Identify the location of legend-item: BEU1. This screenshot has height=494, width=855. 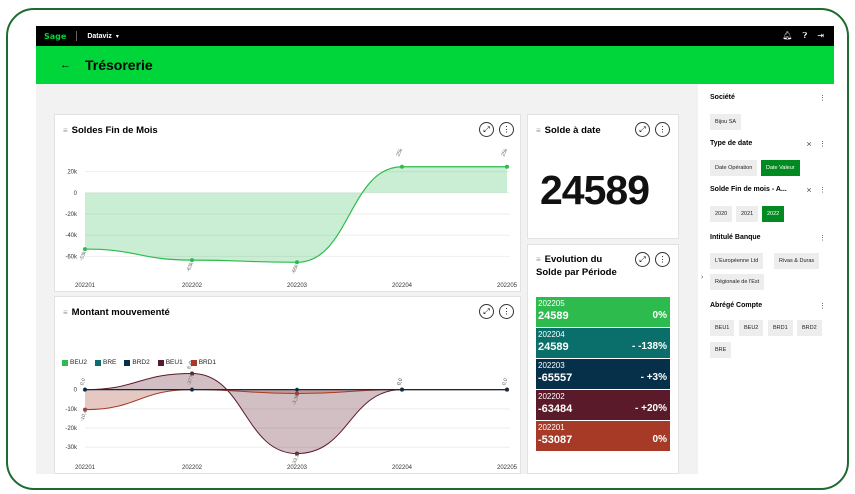
(170, 362).